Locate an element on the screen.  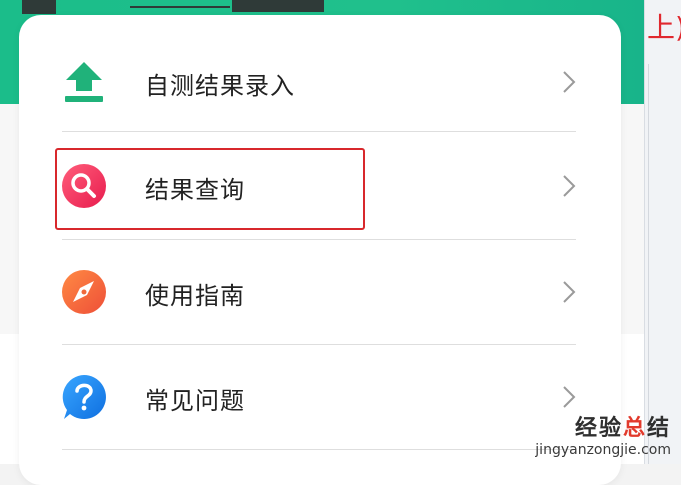
menu-item-label: 自测结果录入 is located at coordinates (220, 86).